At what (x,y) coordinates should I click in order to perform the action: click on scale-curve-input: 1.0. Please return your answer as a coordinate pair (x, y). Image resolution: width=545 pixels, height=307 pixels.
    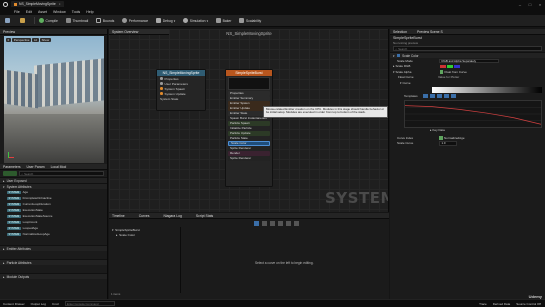
    Looking at the image, I should click on (448, 143).